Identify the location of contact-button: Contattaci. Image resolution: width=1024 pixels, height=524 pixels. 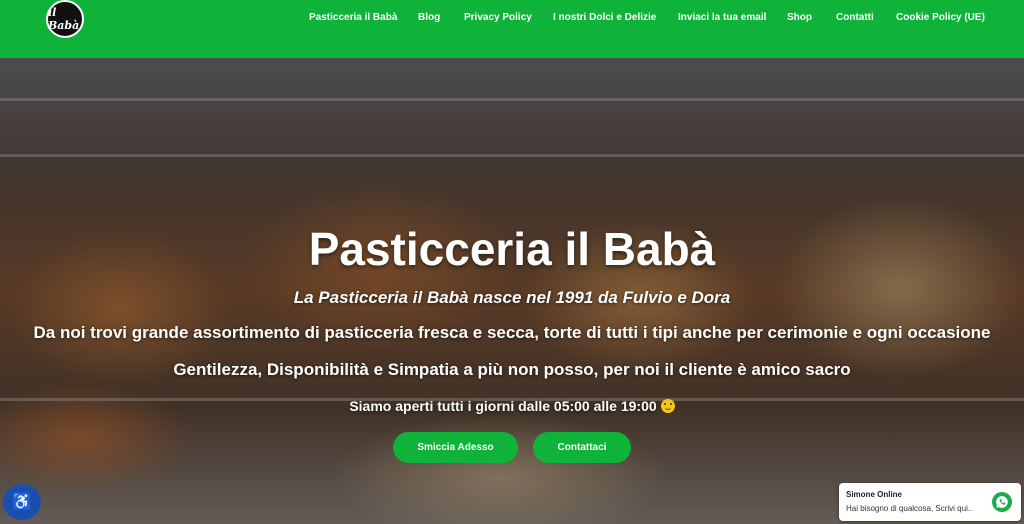
(582, 447).